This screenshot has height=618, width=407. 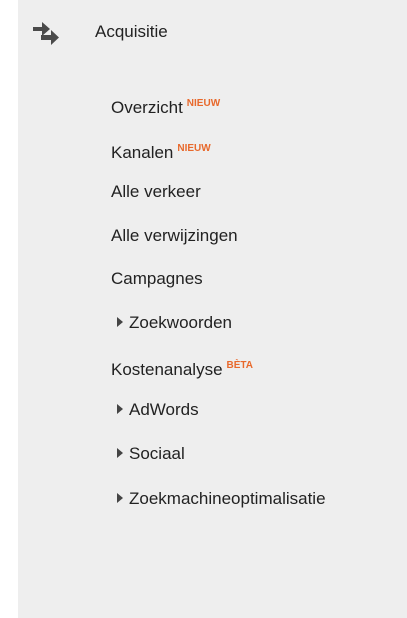 I want to click on nav-item-label: Overzicht, so click(x=147, y=107).